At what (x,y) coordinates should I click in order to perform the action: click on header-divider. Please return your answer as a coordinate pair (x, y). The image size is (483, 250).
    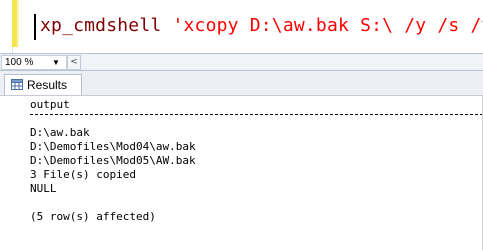
    Looking at the image, I should click on (256, 114).